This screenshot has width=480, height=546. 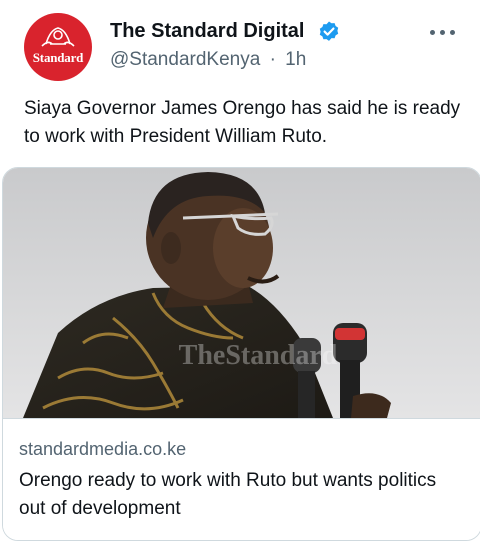 I want to click on author-handle: @StandardKenya, so click(x=185, y=60).